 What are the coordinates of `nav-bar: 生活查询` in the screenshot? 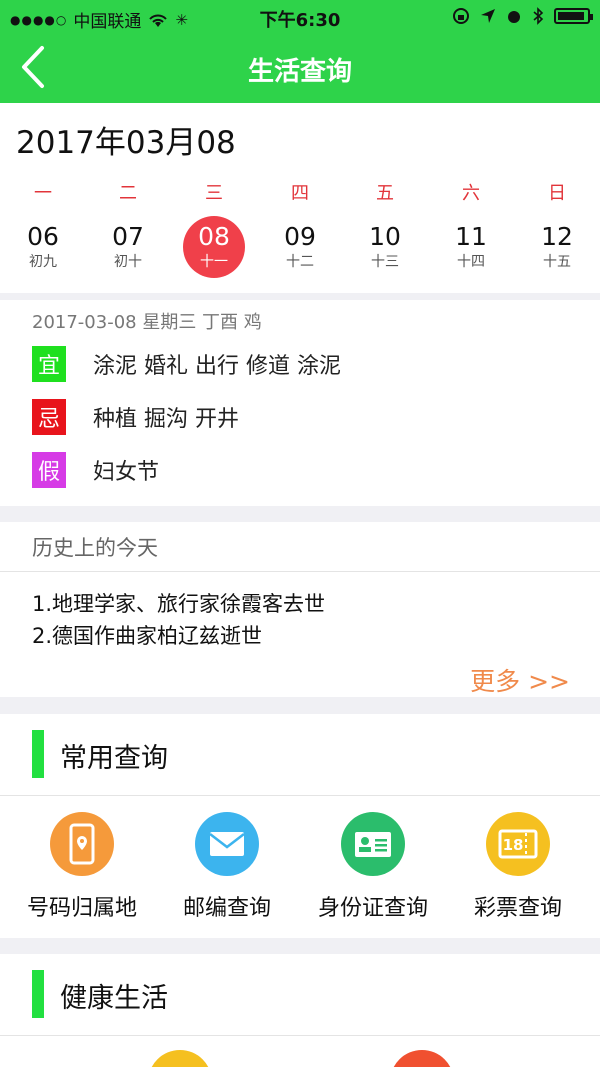 It's located at (300, 68).